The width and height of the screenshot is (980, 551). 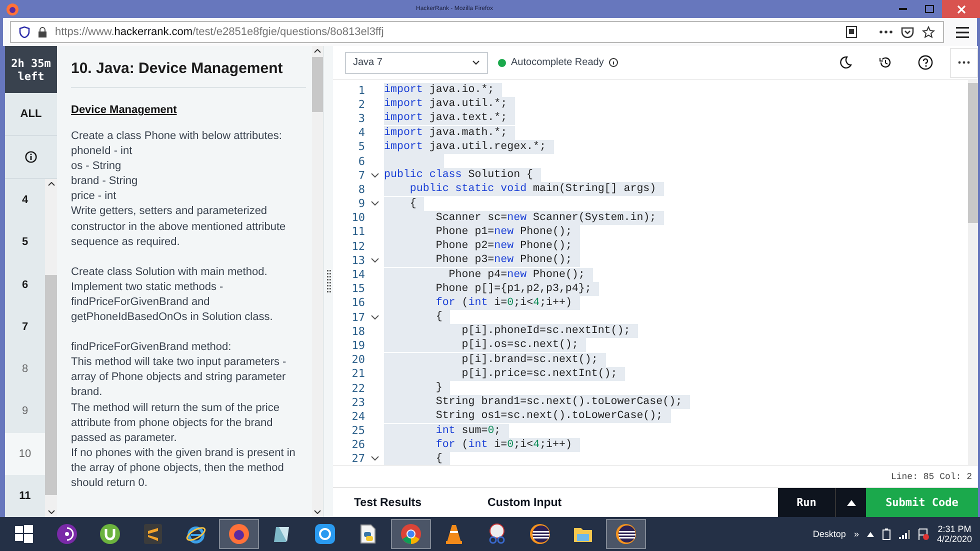 I want to click on line-number: 11, so click(x=357, y=231).